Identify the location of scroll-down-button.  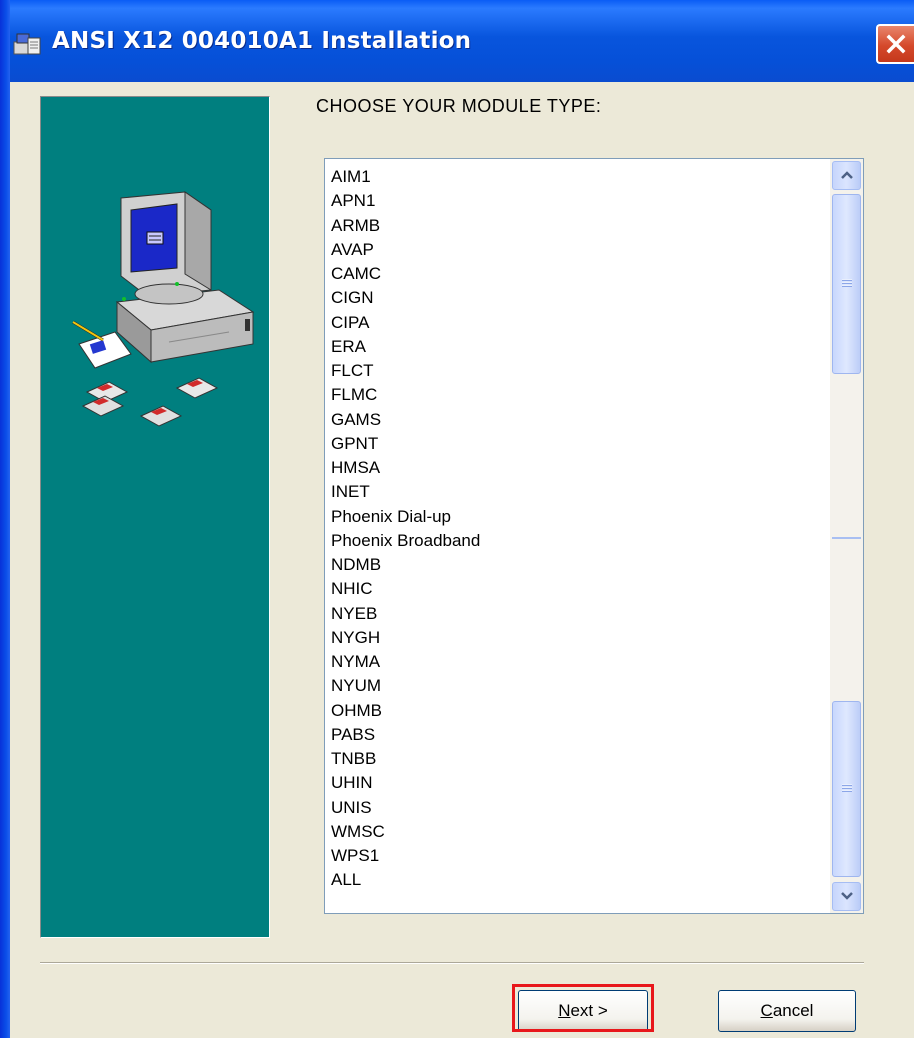
(846, 896).